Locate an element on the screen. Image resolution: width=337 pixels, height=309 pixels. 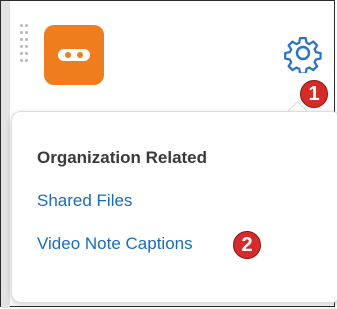
step-badge-1: 1 is located at coordinates (314, 94).